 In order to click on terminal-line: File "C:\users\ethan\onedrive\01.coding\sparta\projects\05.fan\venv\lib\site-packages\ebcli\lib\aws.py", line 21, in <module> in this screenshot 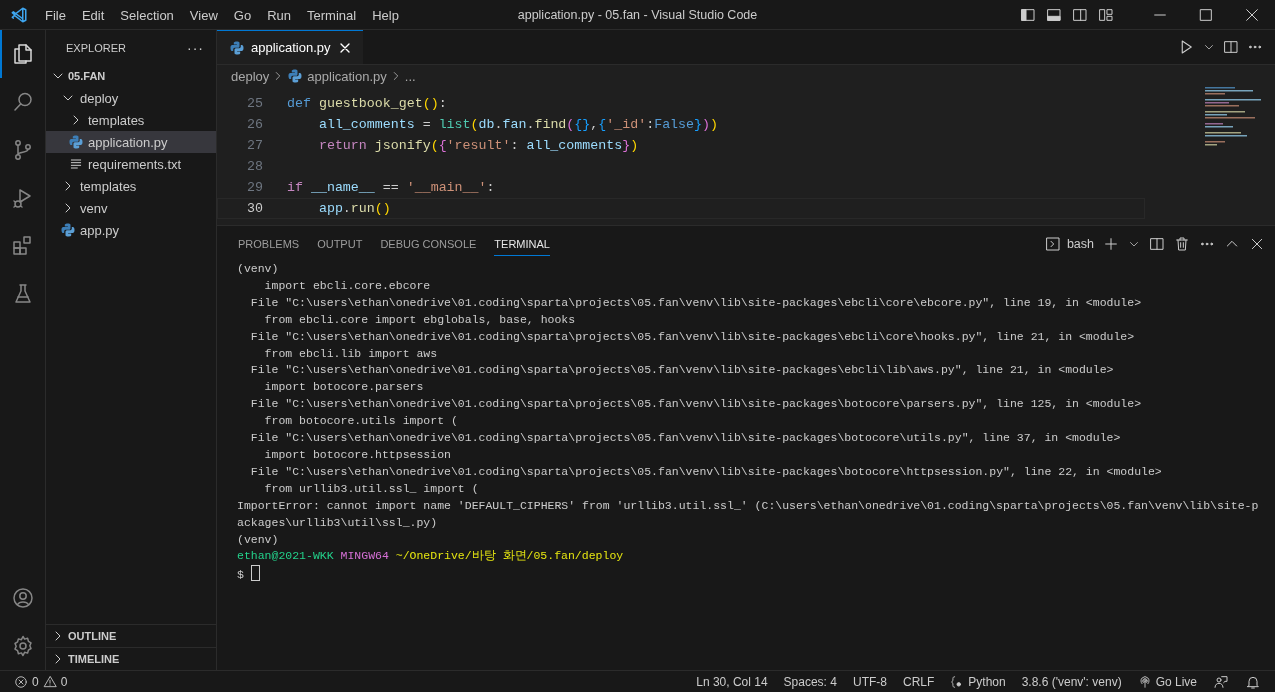, I will do `click(682, 370)`.